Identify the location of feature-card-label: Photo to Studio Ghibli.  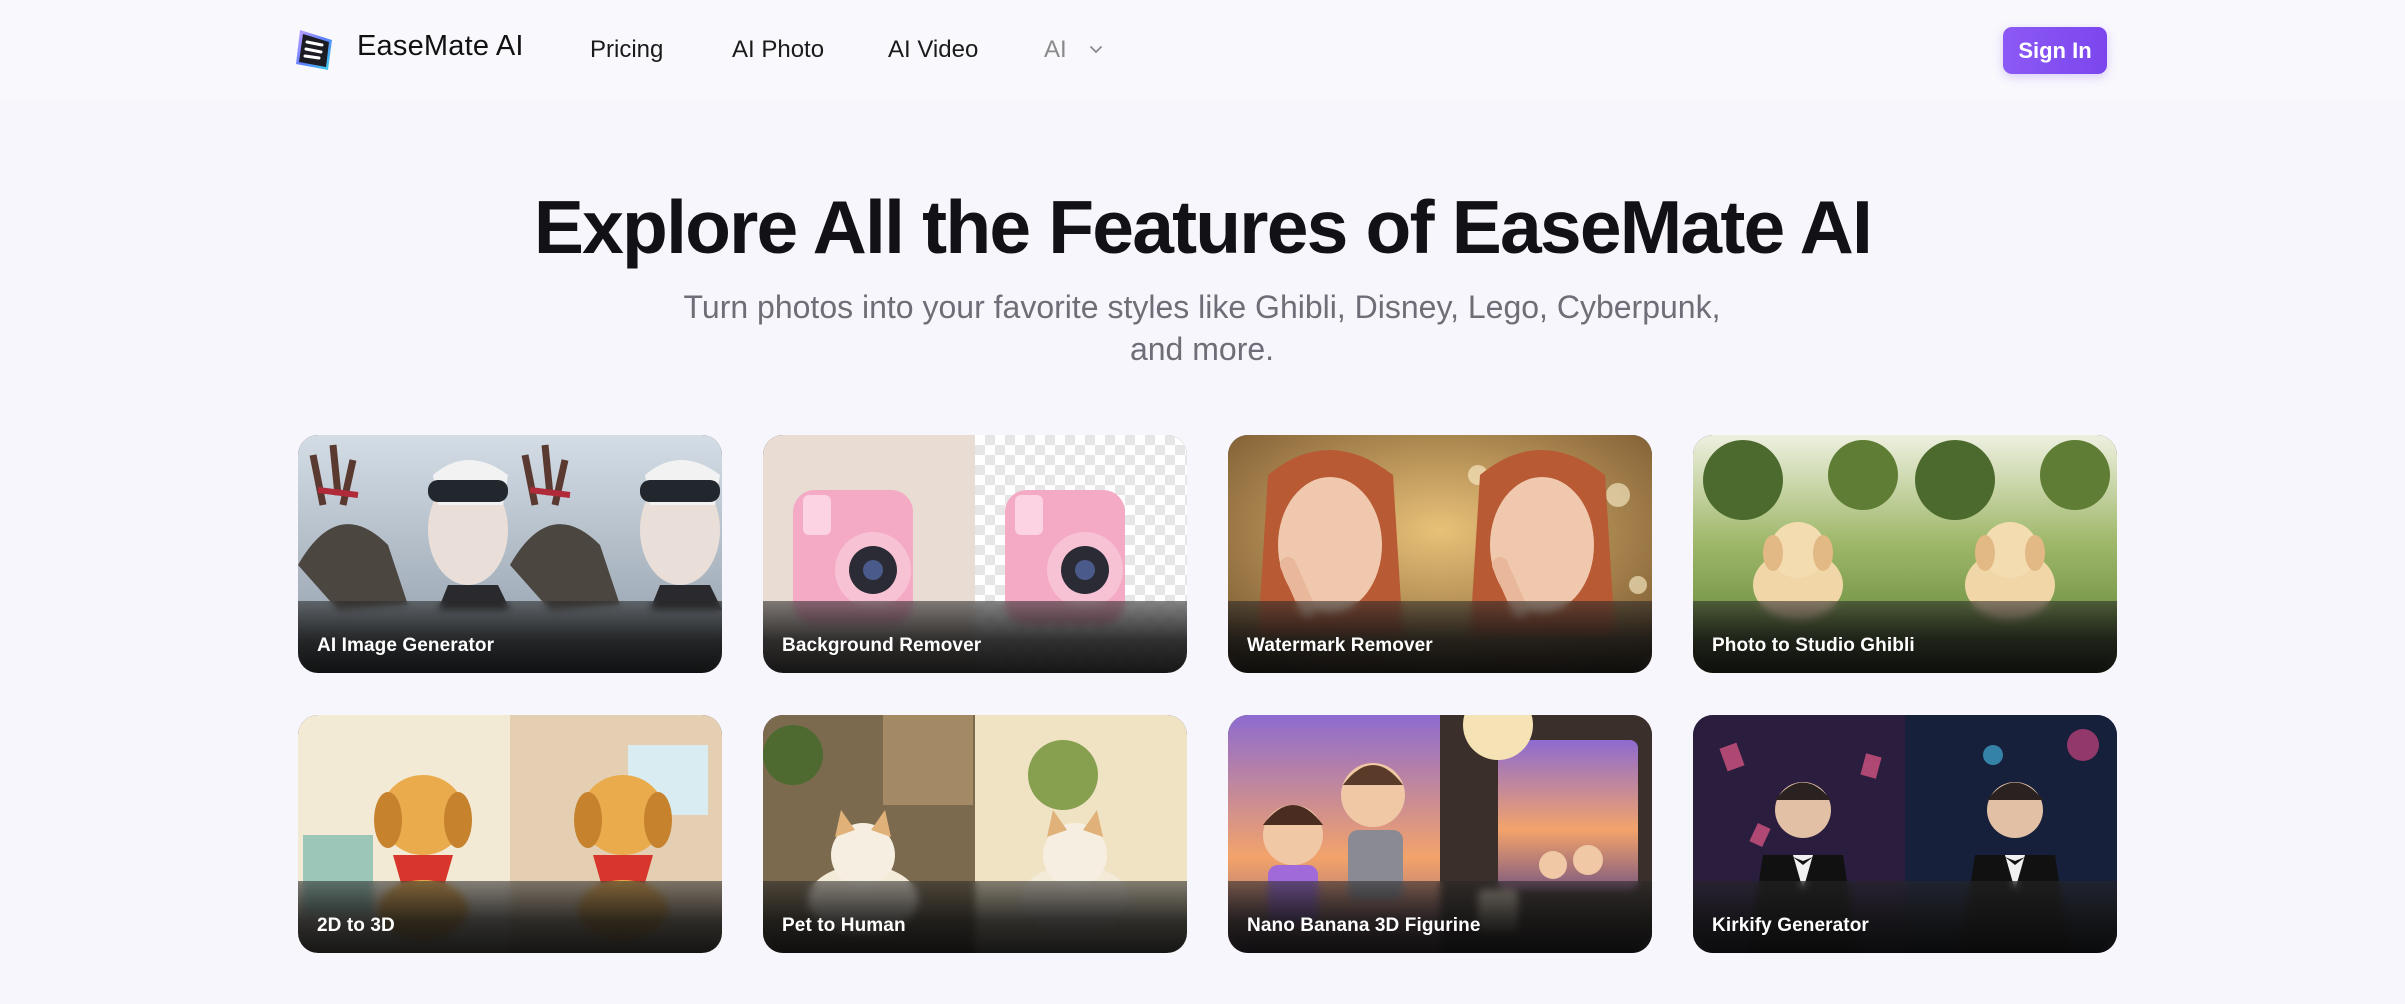
(1813, 645).